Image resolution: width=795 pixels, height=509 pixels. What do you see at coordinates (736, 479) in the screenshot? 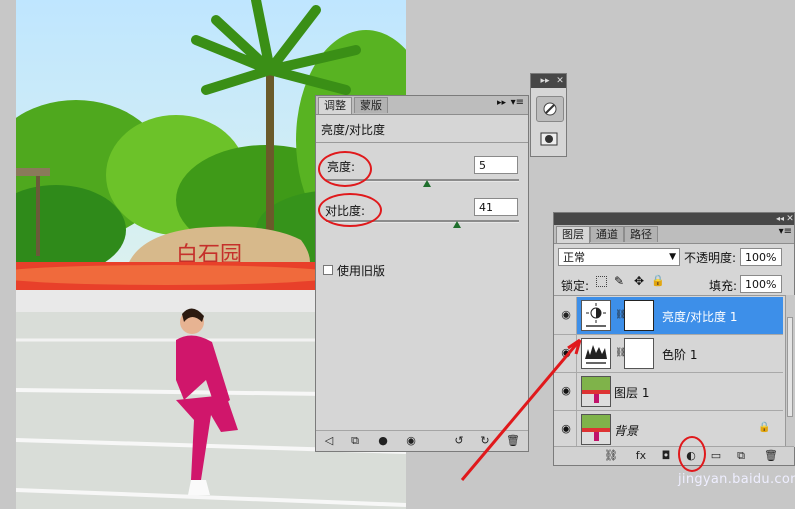
I see `watermark-text: jingyan.baidu.com` at bounding box center [736, 479].